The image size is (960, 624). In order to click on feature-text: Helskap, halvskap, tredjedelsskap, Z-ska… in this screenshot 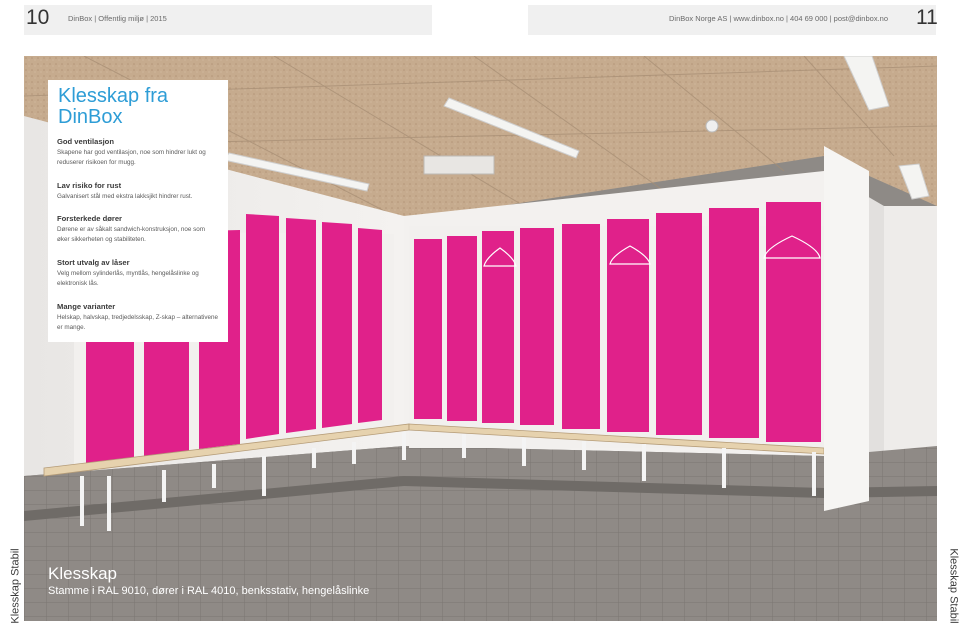, I will do `click(138, 322)`.